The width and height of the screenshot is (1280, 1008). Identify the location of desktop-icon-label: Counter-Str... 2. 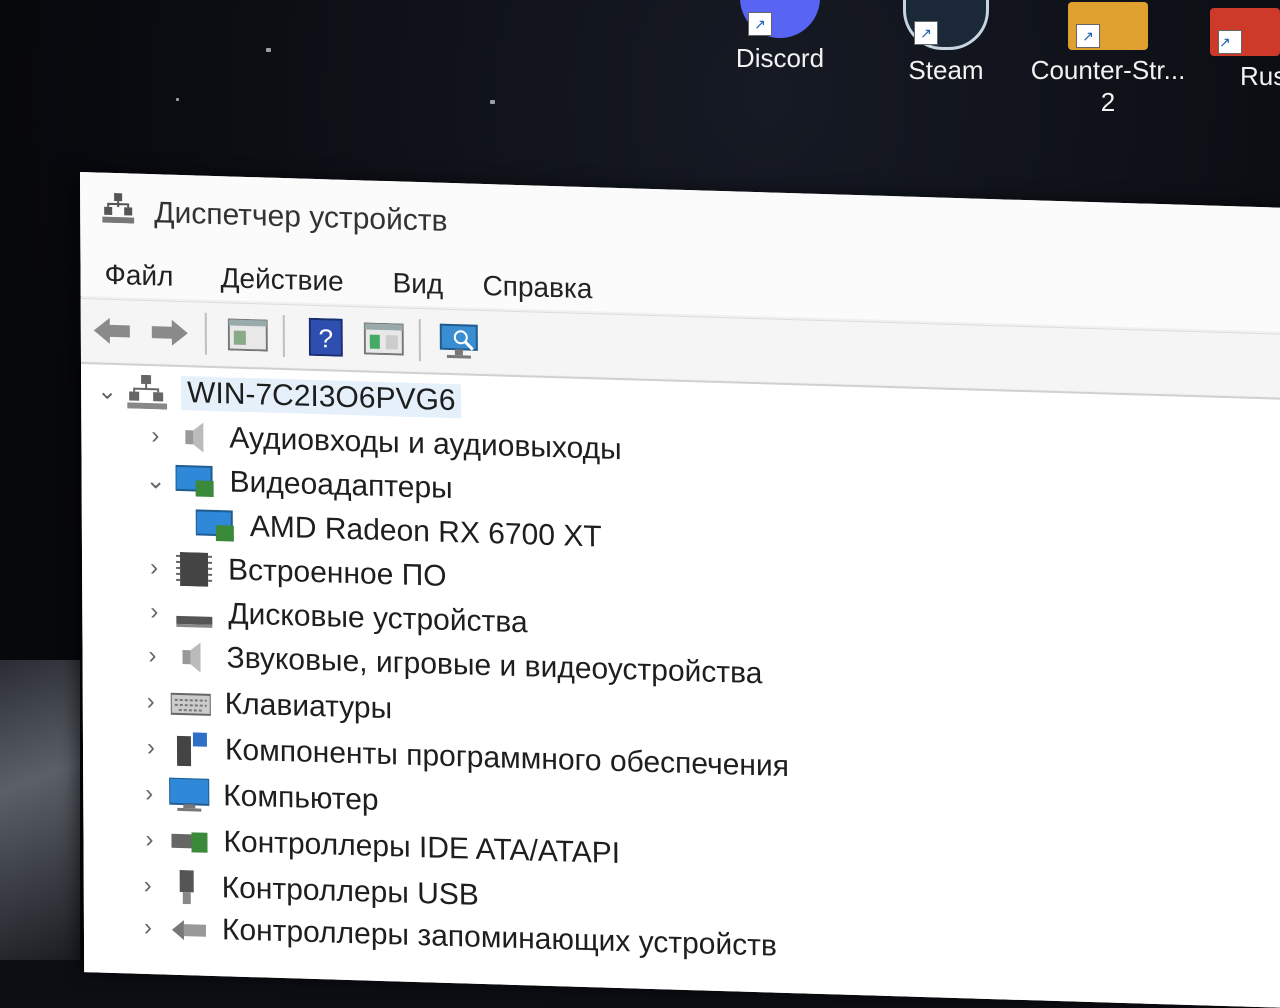
(1108, 86).